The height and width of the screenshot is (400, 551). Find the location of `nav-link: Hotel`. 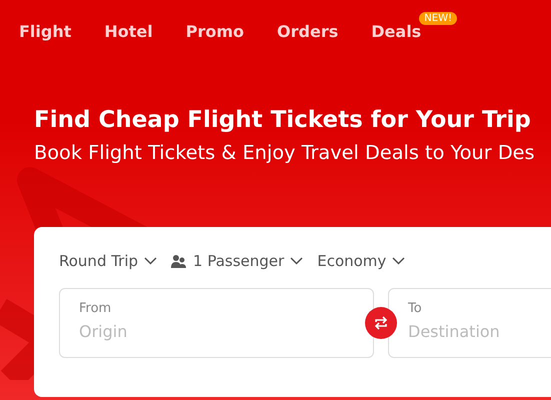

nav-link: Hotel is located at coordinates (128, 31).